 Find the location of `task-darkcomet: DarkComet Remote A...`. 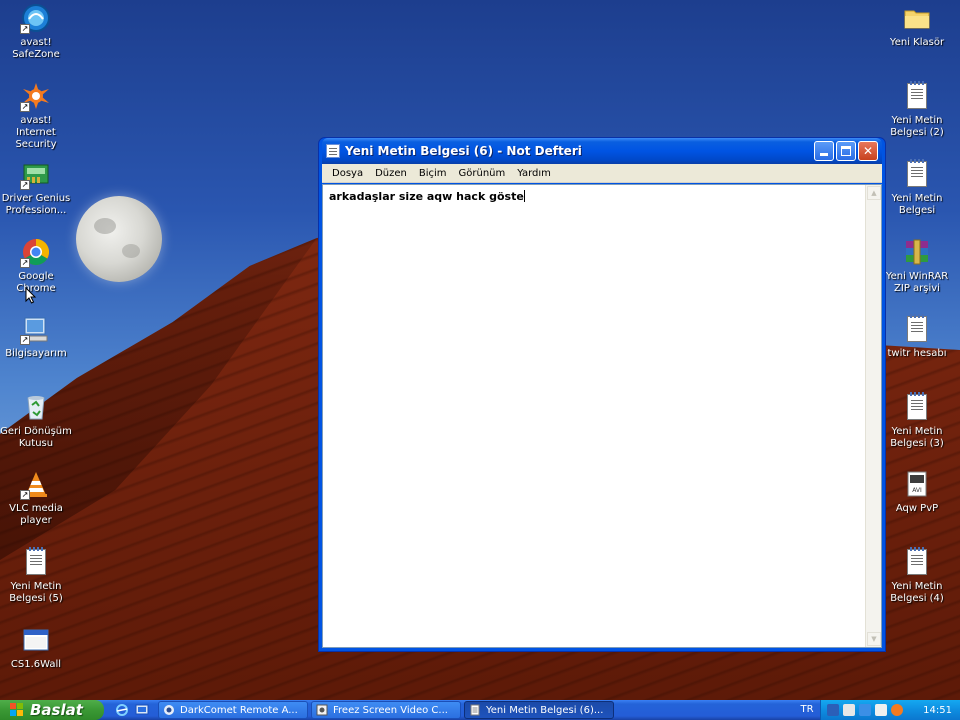

task-darkcomet: DarkComet Remote A... is located at coordinates (233, 710).